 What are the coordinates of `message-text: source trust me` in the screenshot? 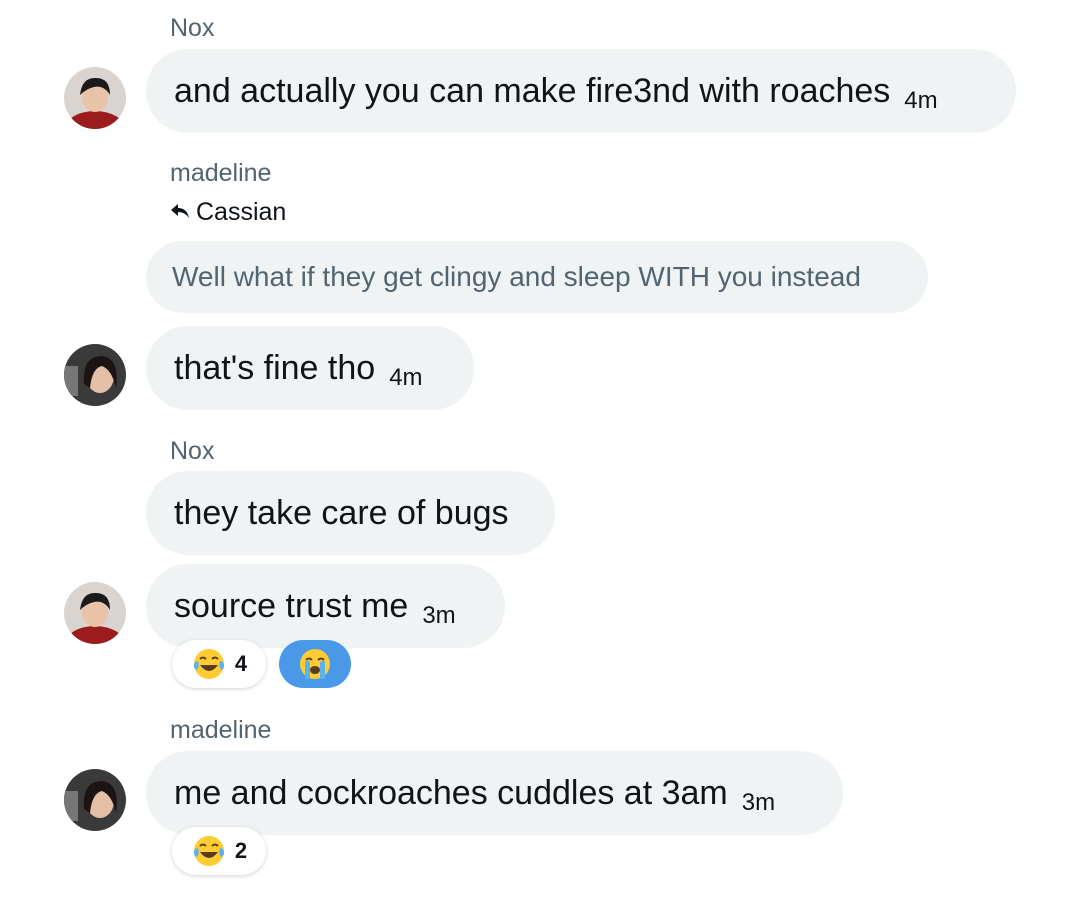 It's located at (291, 605).